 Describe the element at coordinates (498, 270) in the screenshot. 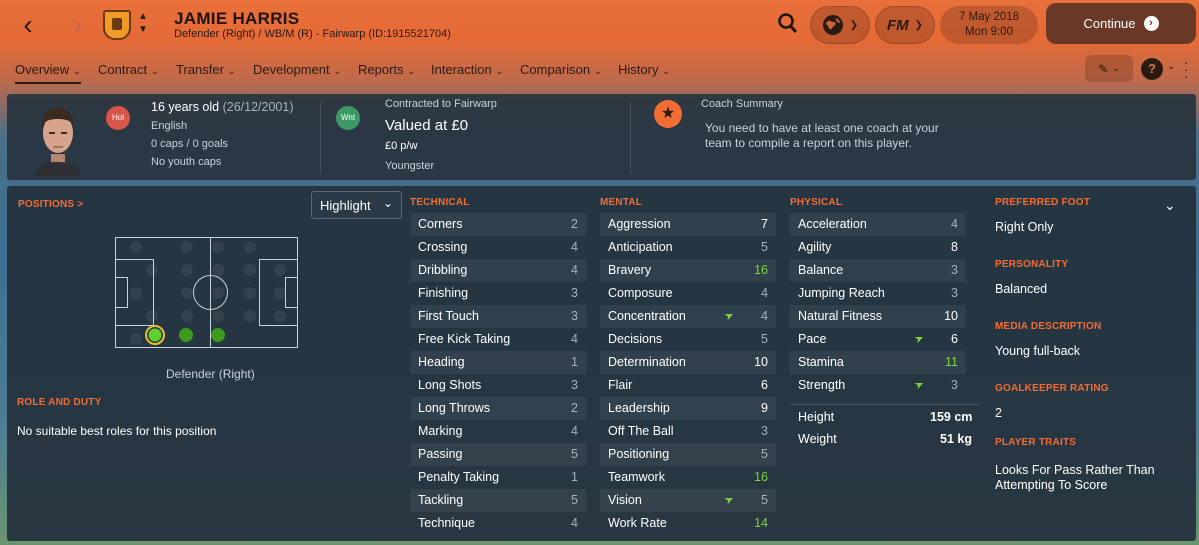

I see `attribute-row: Dribbling 4` at that location.